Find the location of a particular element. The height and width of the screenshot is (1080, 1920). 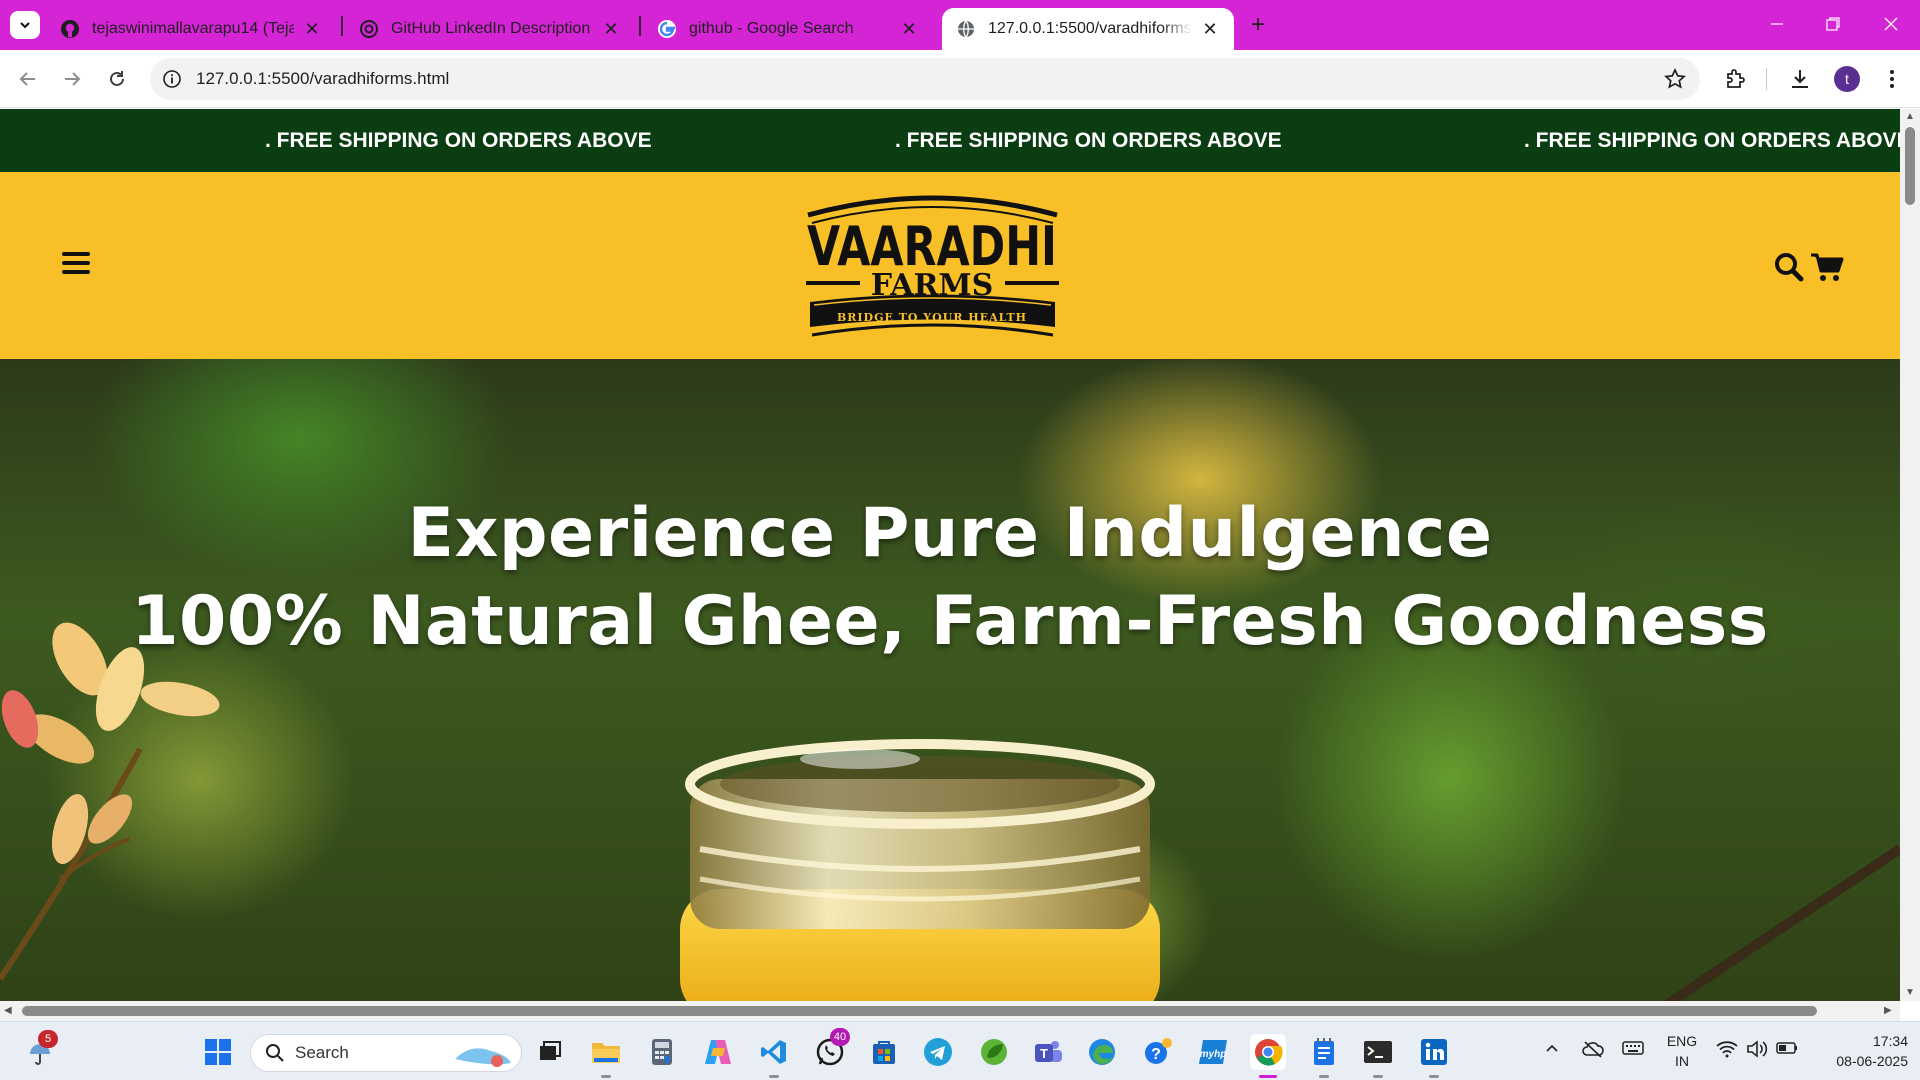

onedrive-tray is located at coordinates (1593, 1050).